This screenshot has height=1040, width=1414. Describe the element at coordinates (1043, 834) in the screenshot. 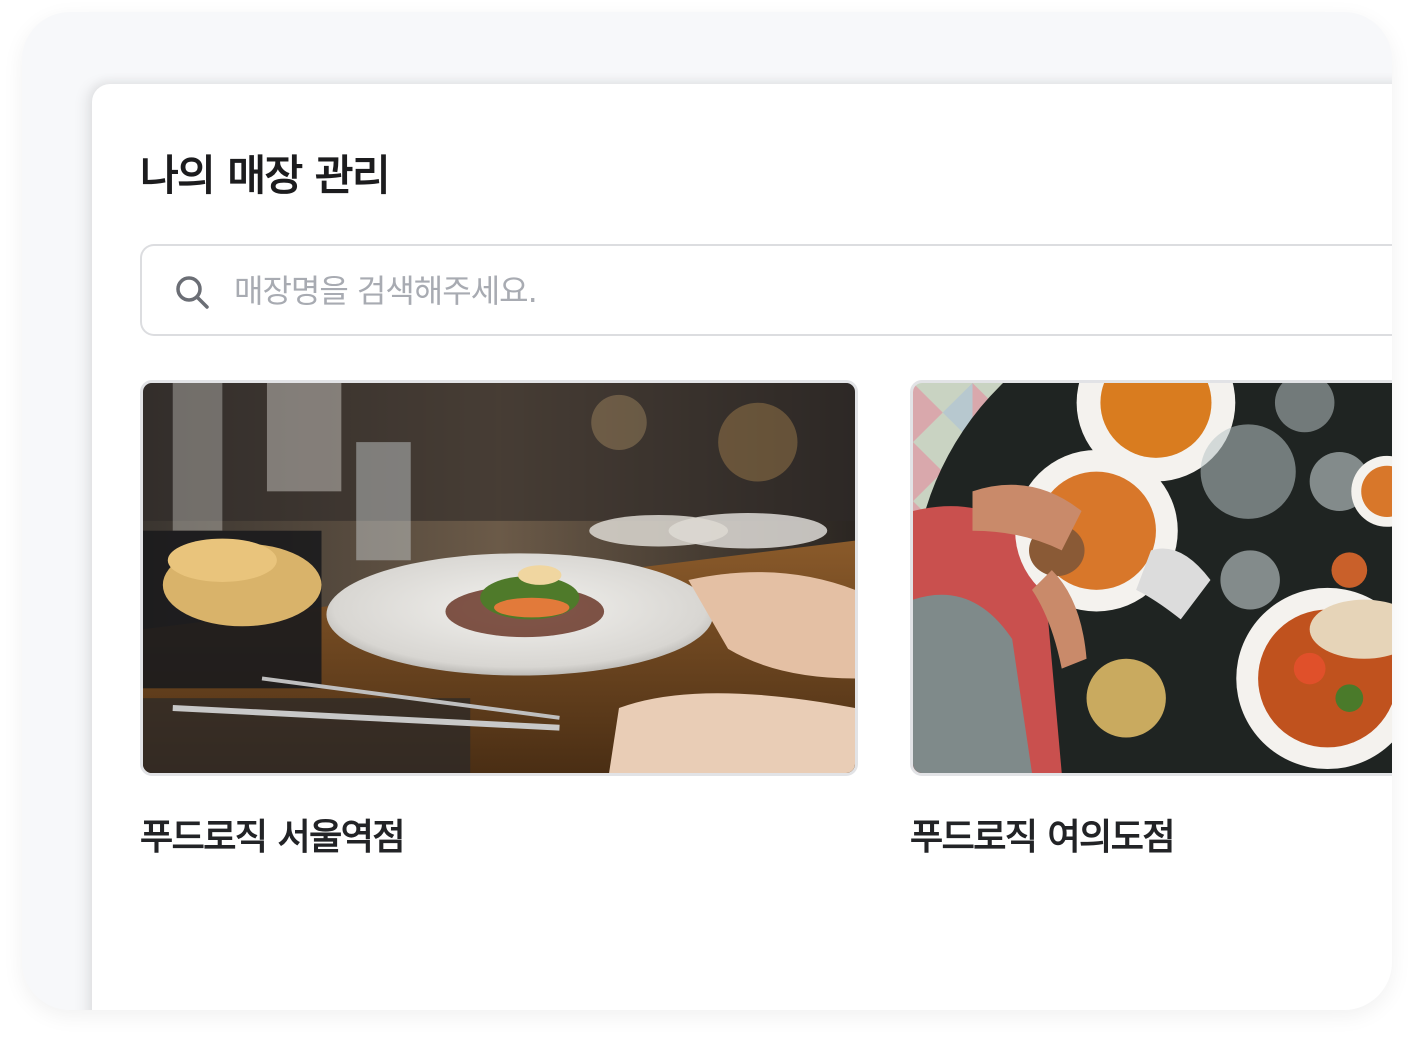

I see `store-name: 푸드로직 여의도점` at that location.